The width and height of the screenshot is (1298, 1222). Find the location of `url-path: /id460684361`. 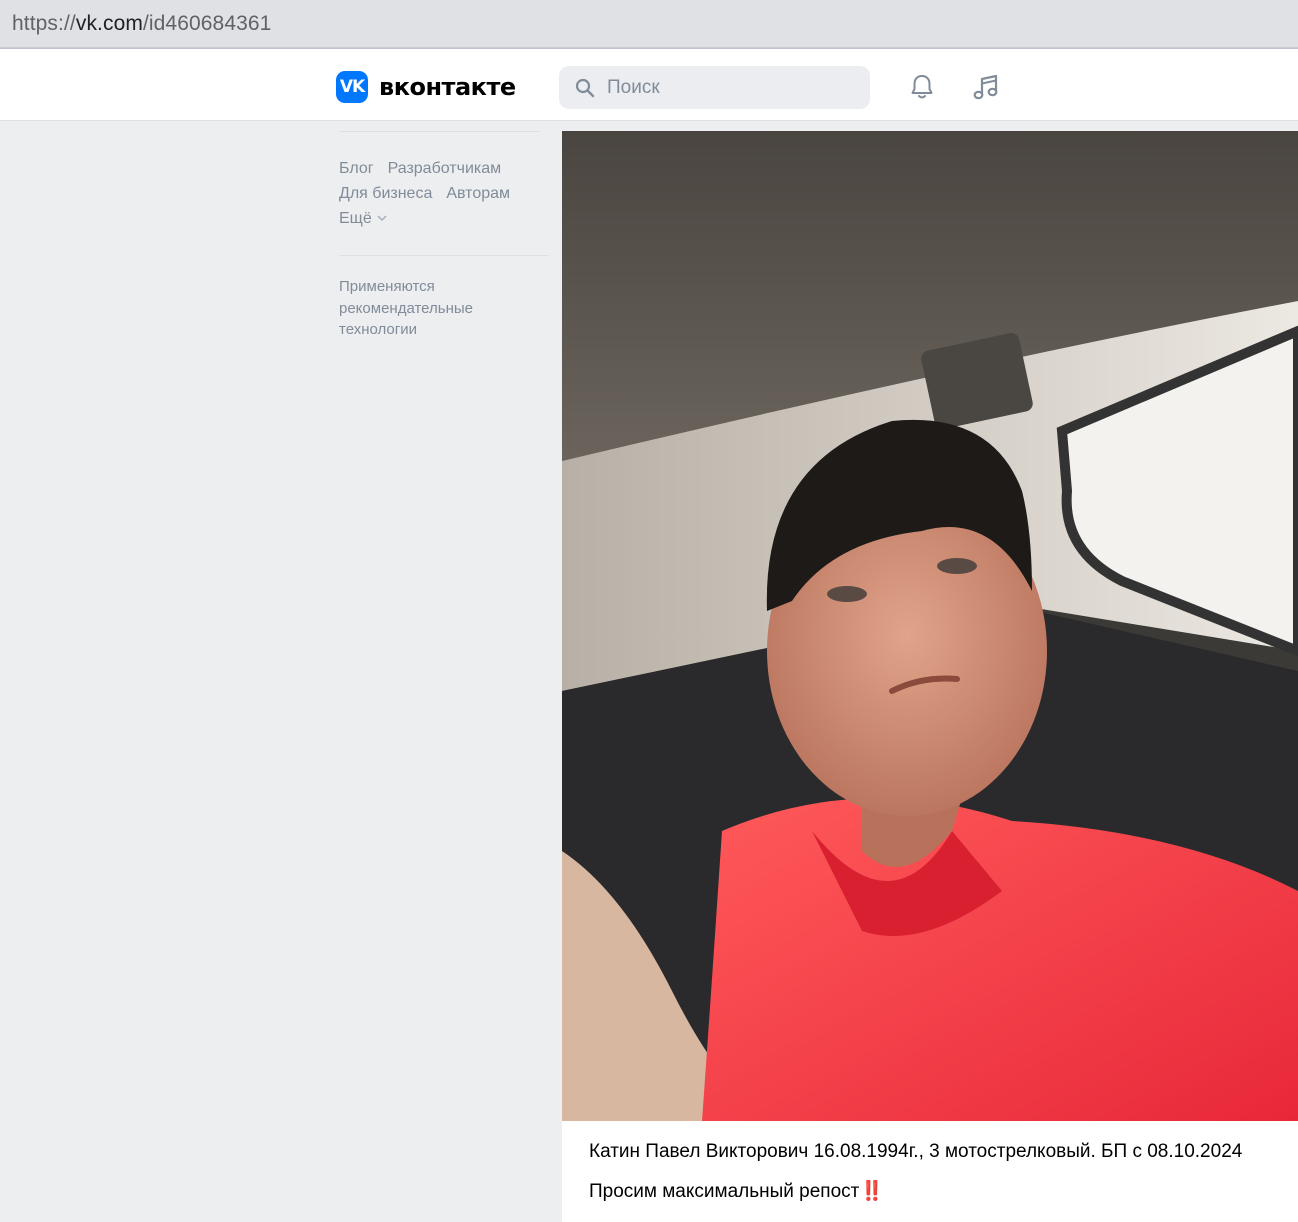

url-path: /id460684361 is located at coordinates (207, 23).